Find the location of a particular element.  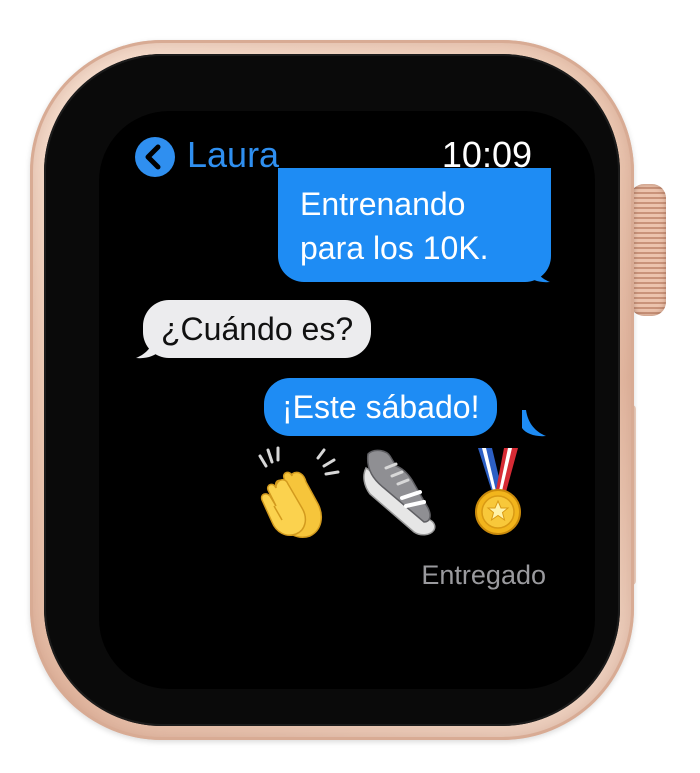

sports-medal-emoji is located at coordinates (498, 492).